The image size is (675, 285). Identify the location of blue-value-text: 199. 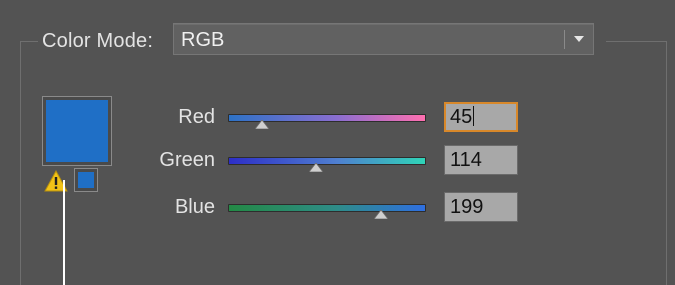
(467, 207).